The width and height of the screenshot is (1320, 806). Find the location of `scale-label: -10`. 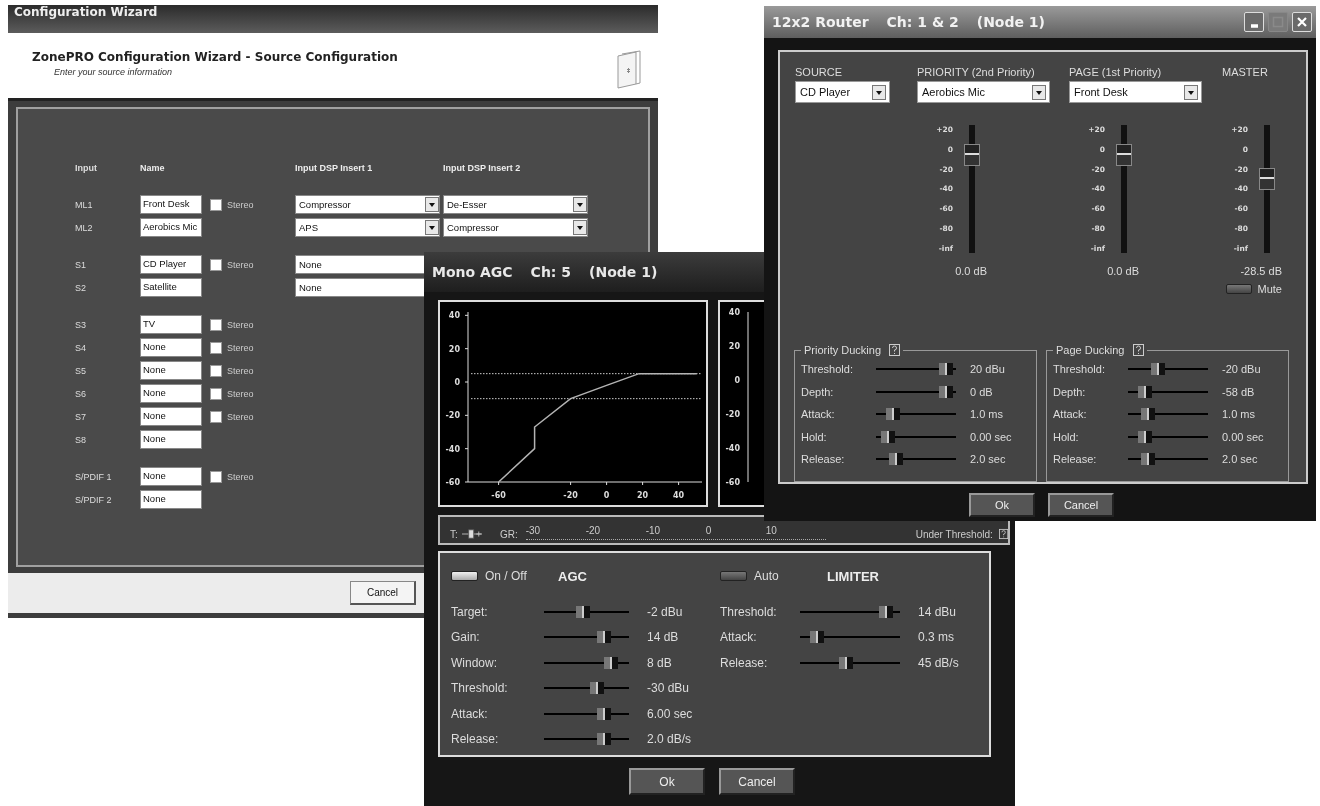

scale-label: -10 is located at coordinates (653, 531).